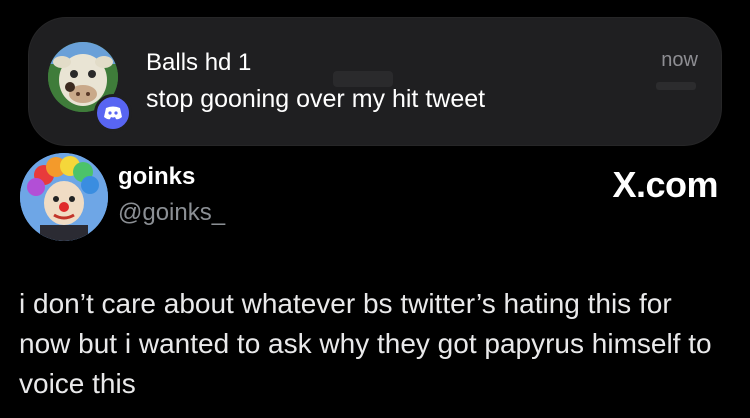 The image size is (750, 418). I want to click on source-label: X.com, so click(665, 184).